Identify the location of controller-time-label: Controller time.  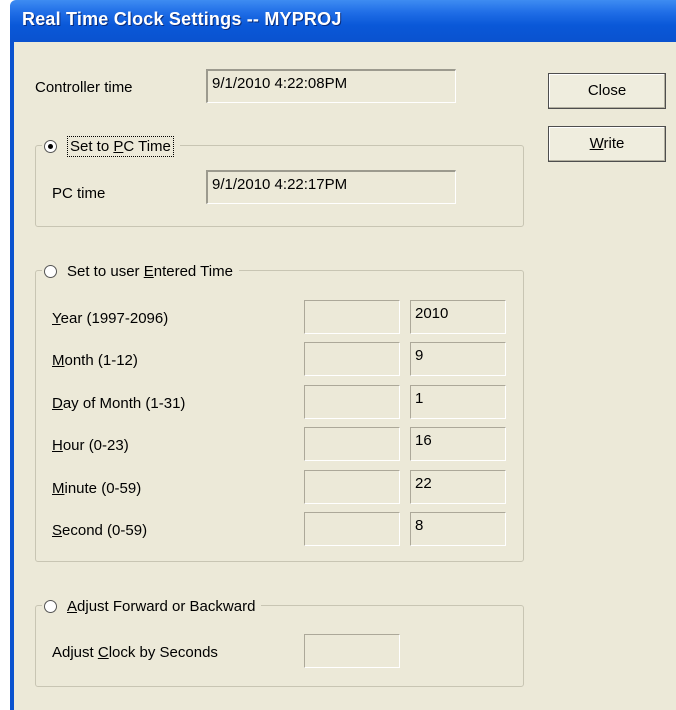
(84, 87).